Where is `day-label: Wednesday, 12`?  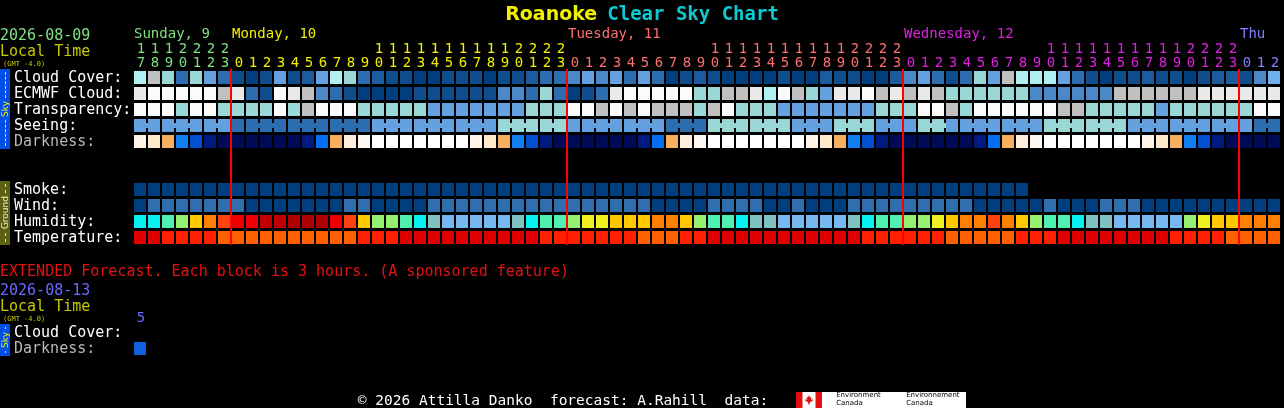
day-label: Wednesday, 12 is located at coordinates (959, 33).